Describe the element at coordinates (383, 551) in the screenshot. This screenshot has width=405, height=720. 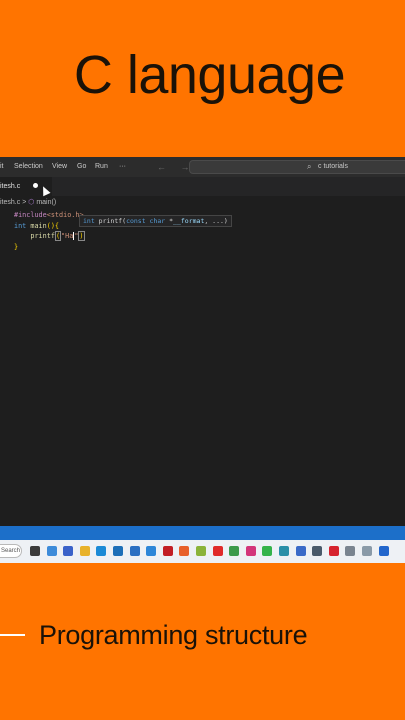
I see `app-blue2-icon` at that location.